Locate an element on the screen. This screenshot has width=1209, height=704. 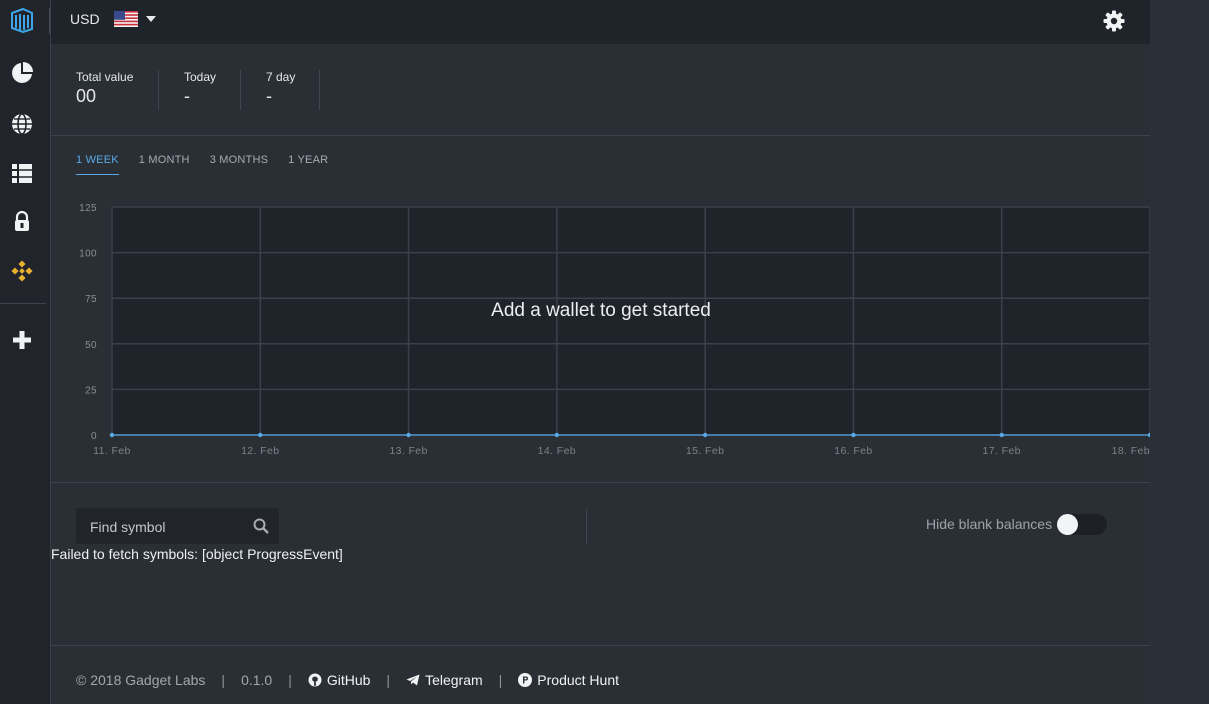
top-bar: USD is located at coordinates (599, 22).